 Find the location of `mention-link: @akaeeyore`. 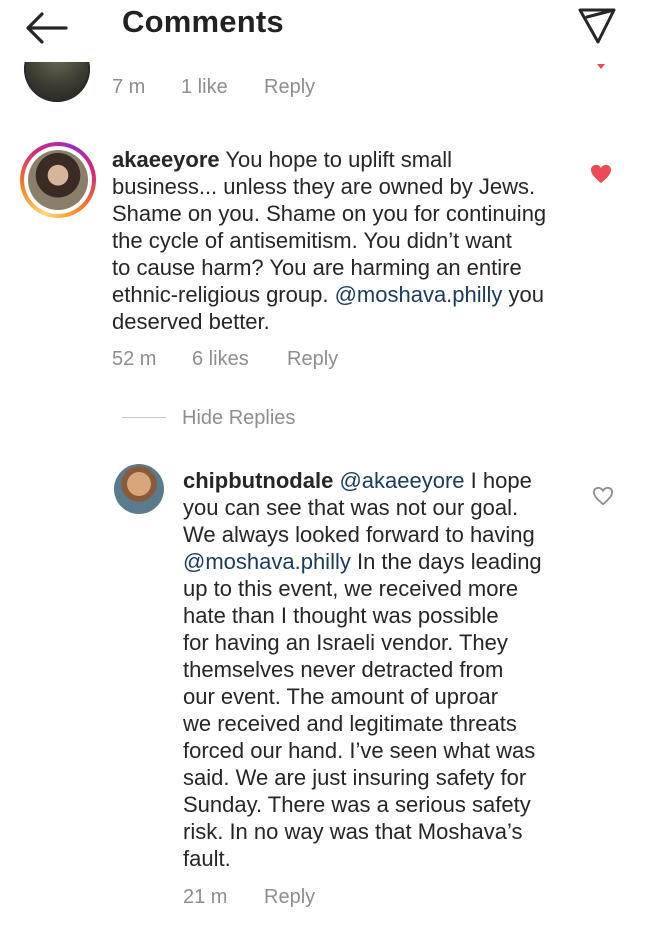

mention-link: @akaeeyore is located at coordinates (401, 480).